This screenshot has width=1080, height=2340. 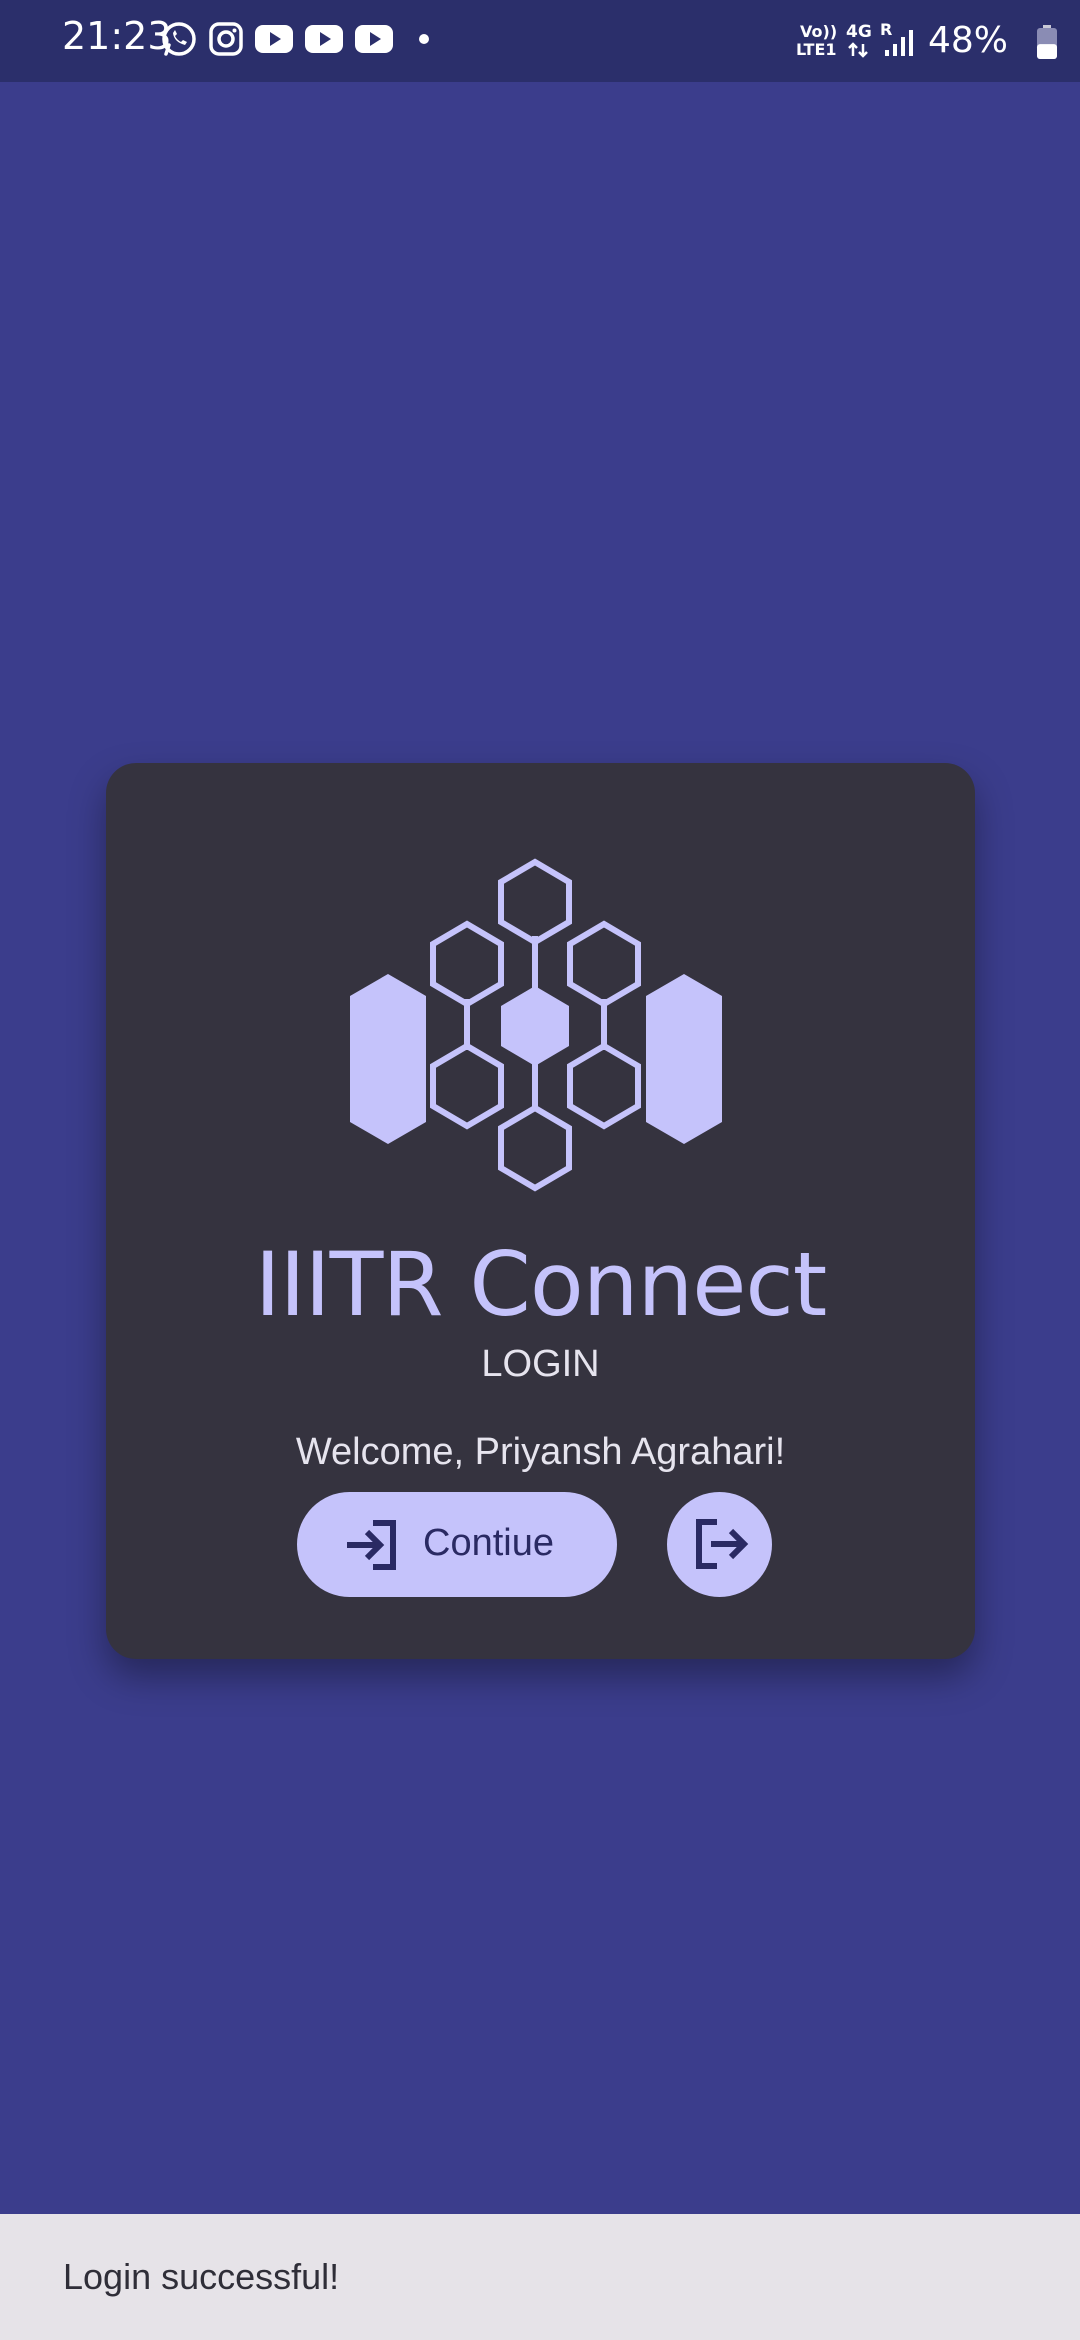 What do you see at coordinates (540, 1364) in the screenshot?
I see `screen-title: LOGIN` at bounding box center [540, 1364].